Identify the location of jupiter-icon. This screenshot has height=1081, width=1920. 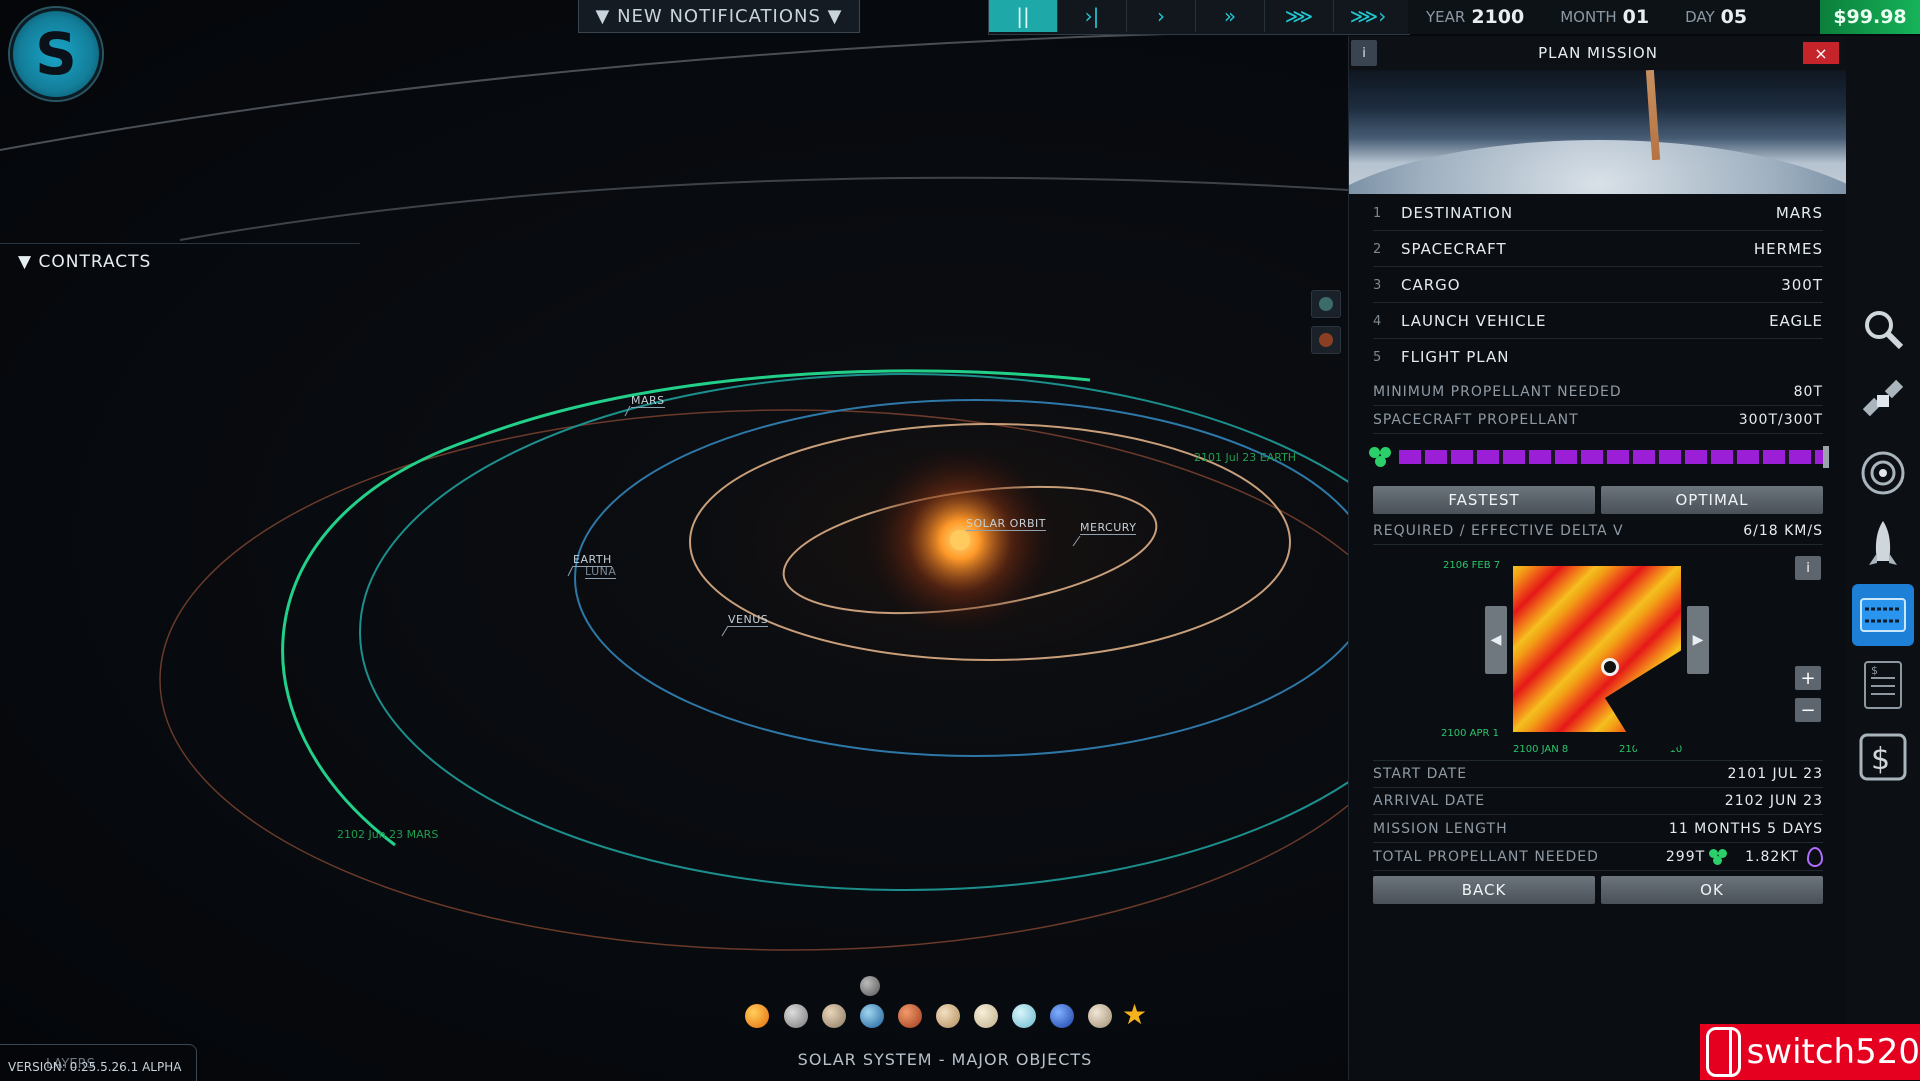
(948, 1016).